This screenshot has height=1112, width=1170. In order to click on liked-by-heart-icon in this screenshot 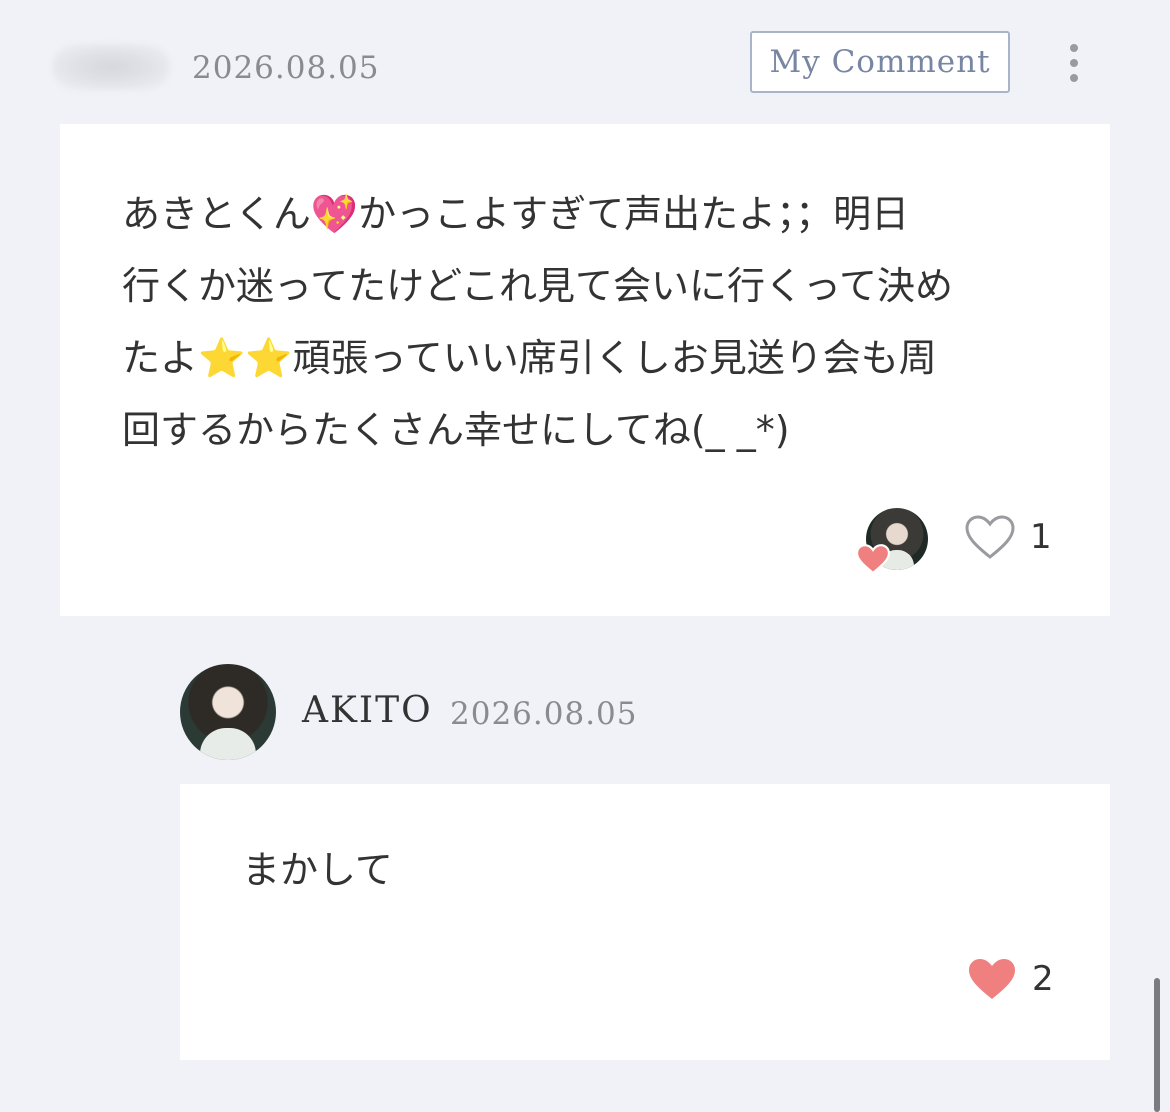, I will do `click(873, 559)`.